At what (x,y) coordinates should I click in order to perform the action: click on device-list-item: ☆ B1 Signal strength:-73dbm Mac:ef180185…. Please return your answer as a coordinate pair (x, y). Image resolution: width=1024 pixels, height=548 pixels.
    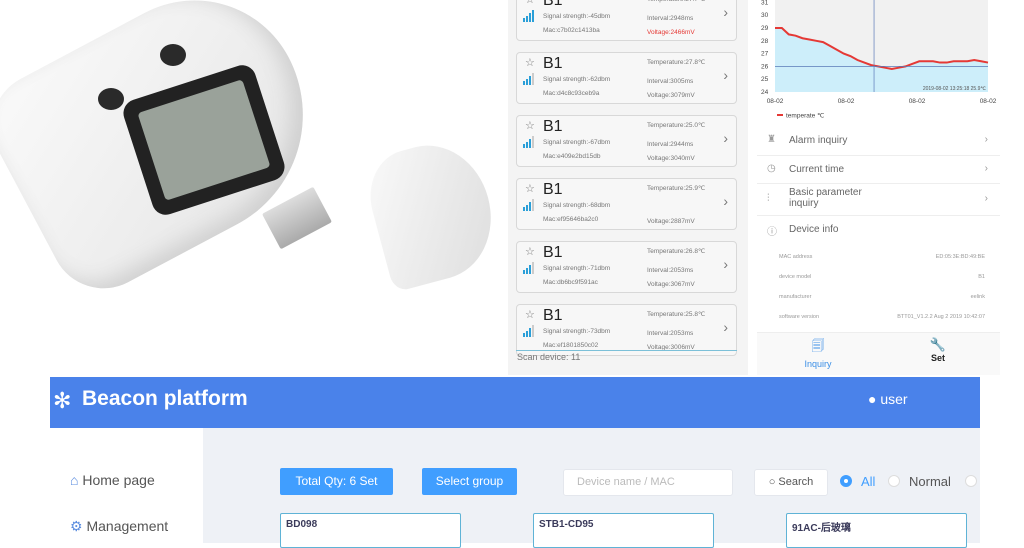
    Looking at the image, I should click on (626, 330).